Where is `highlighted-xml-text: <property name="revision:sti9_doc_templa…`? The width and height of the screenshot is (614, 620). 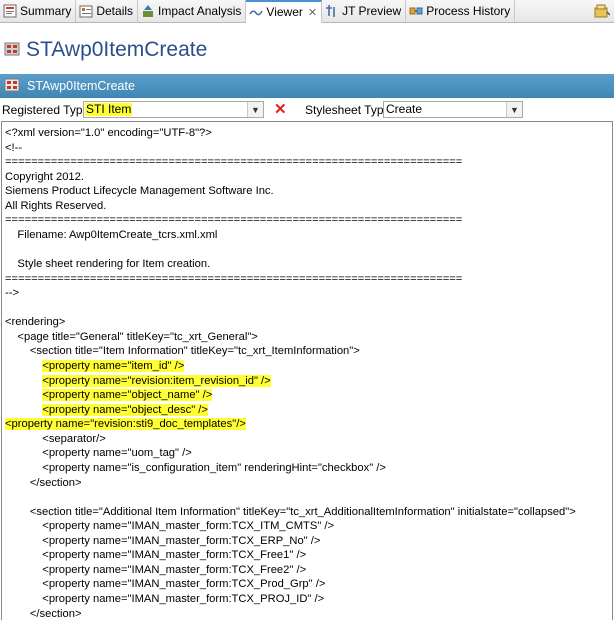 highlighted-xml-text: <property name="revision:sti9_doc_templa… is located at coordinates (125, 424).